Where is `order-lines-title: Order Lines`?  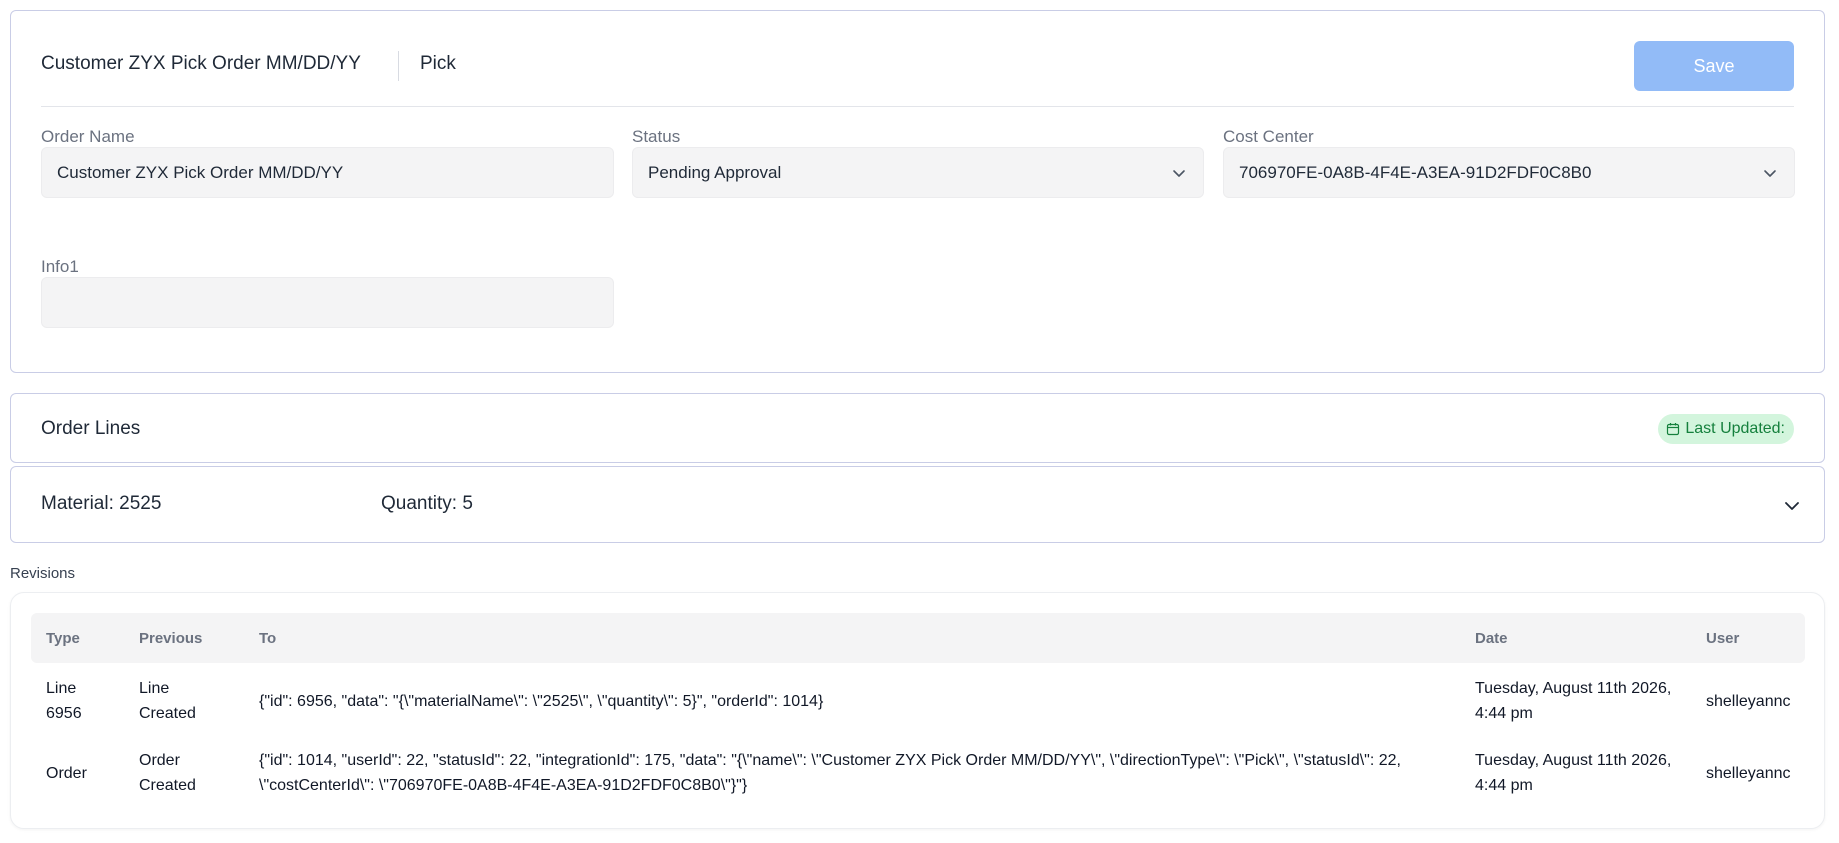 order-lines-title: Order Lines is located at coordinates (91, 428).